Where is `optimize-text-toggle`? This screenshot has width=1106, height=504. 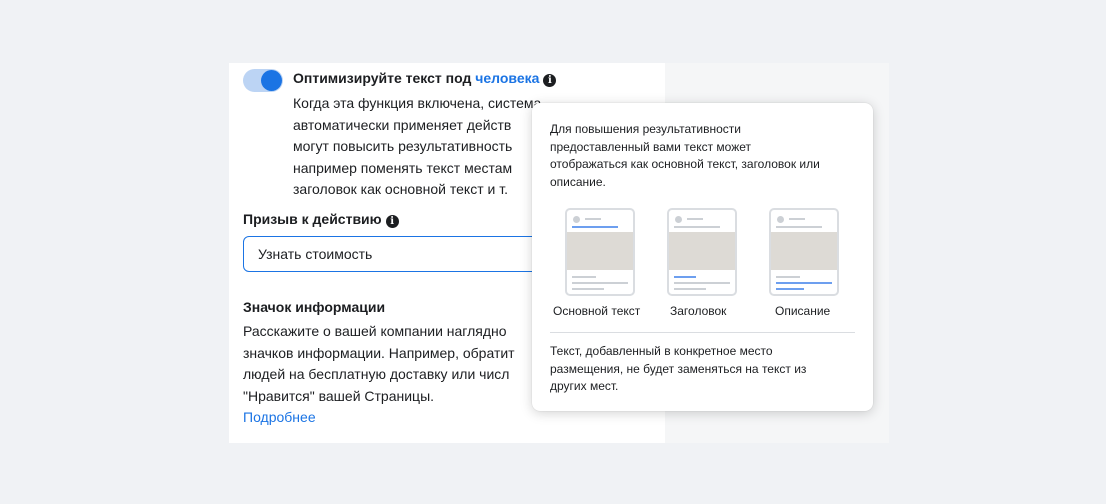 optimize-text-toggle is located at coordinates (263, 80).